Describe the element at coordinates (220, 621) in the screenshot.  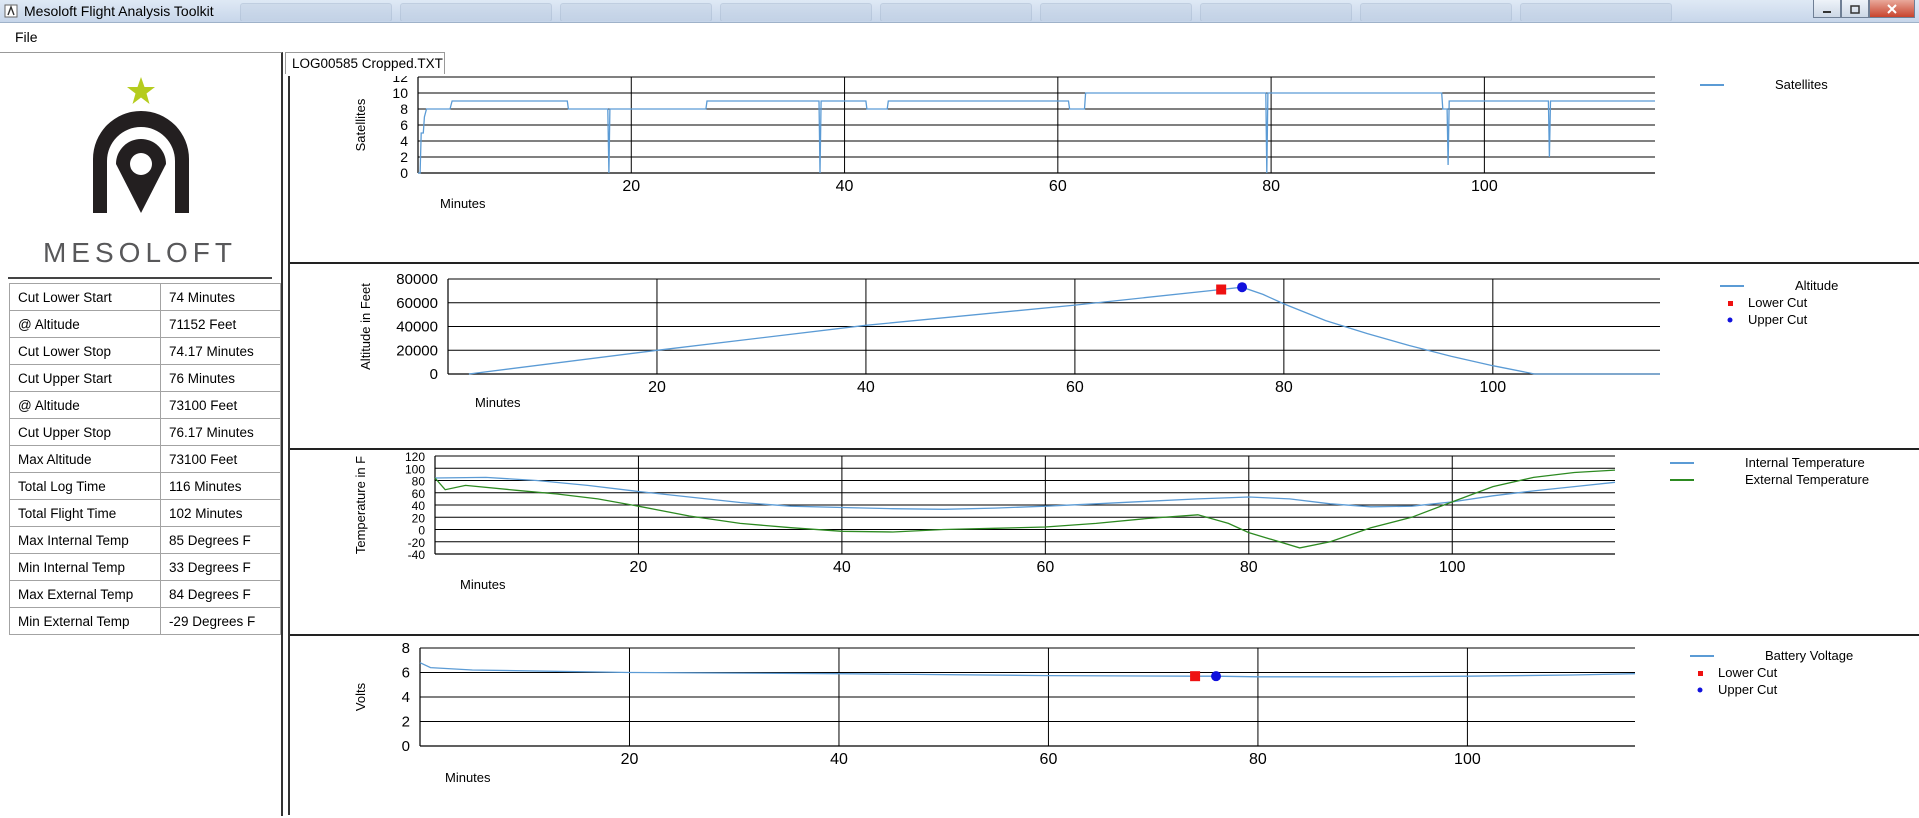
I see `stat-value: -29 Degrees F` at that location.